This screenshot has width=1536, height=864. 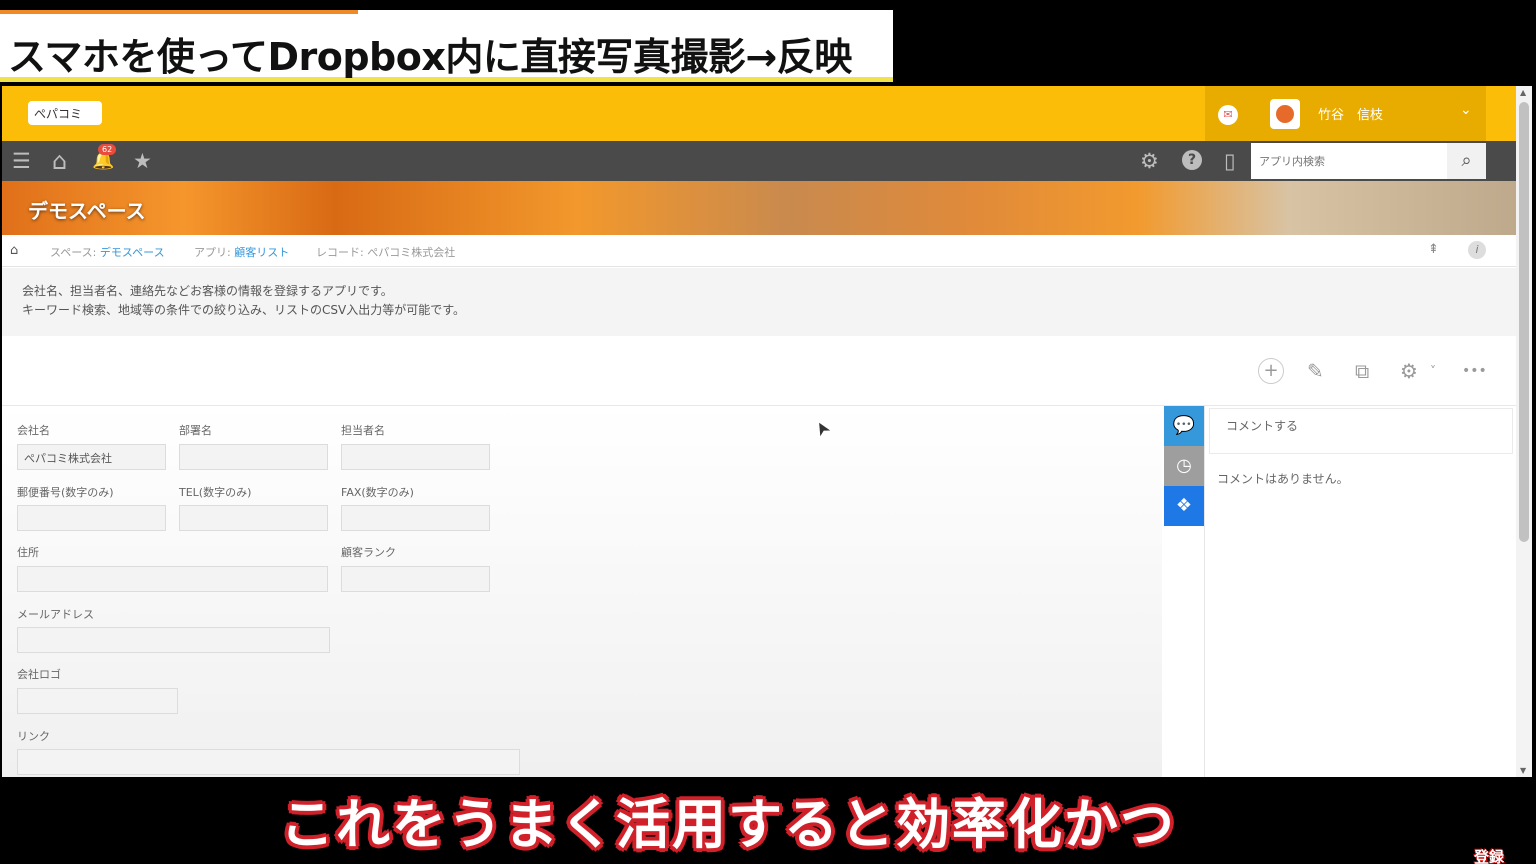 I want to click on address-field, so click(x=172, y=579).